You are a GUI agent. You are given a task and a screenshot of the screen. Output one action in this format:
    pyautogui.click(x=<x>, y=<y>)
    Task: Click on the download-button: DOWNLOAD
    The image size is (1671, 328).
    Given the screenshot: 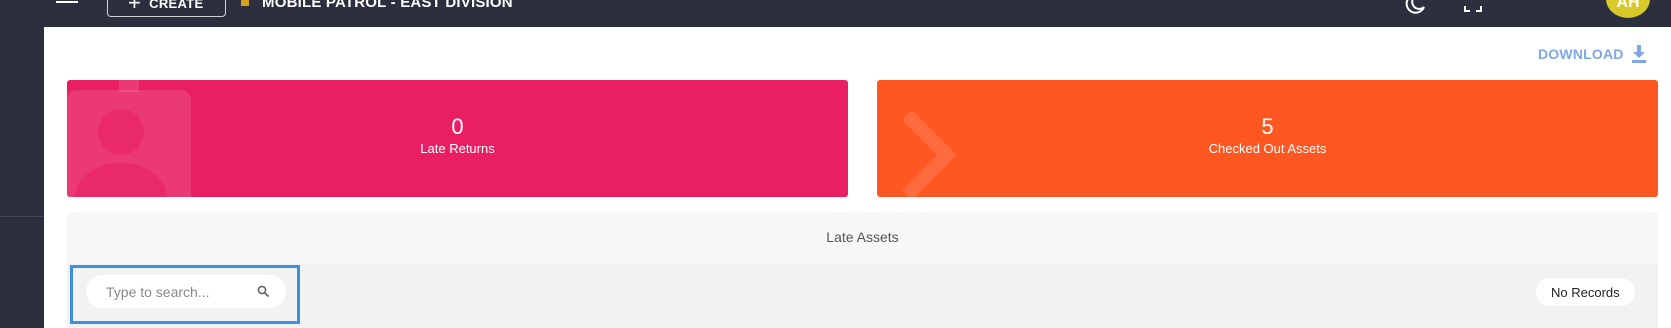 What is the action you would take?
    pyautogui.click(x=1593, y=54)
    